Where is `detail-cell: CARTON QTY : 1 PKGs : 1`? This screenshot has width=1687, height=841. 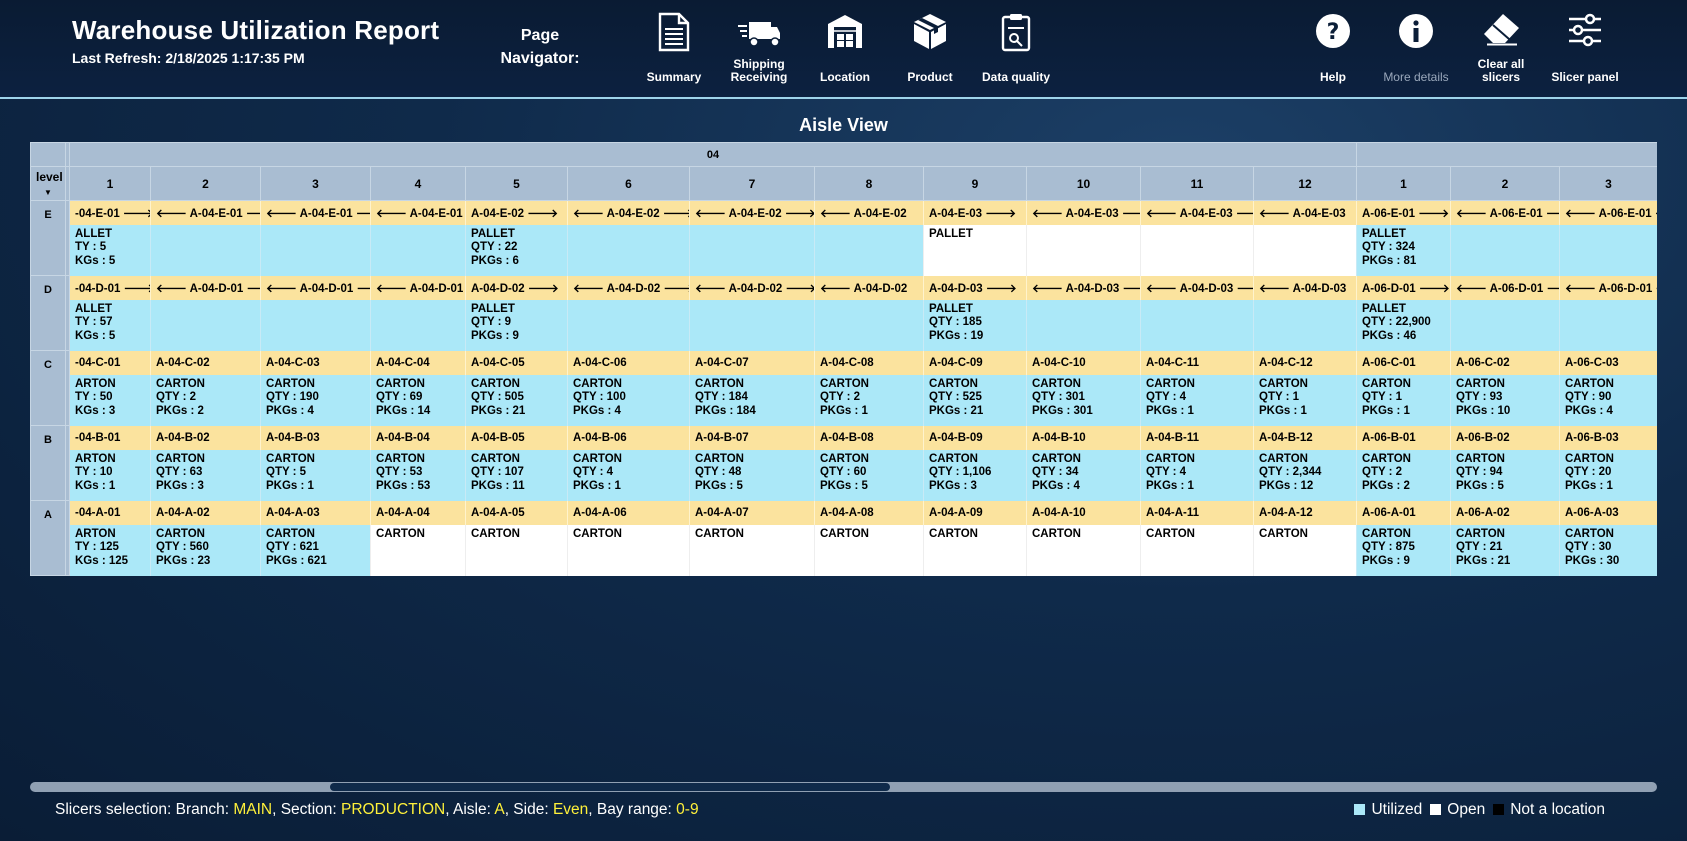
detail-cell: CARTON QTY : 1 PKGs : 1 is located at coordinates (1403, 400).